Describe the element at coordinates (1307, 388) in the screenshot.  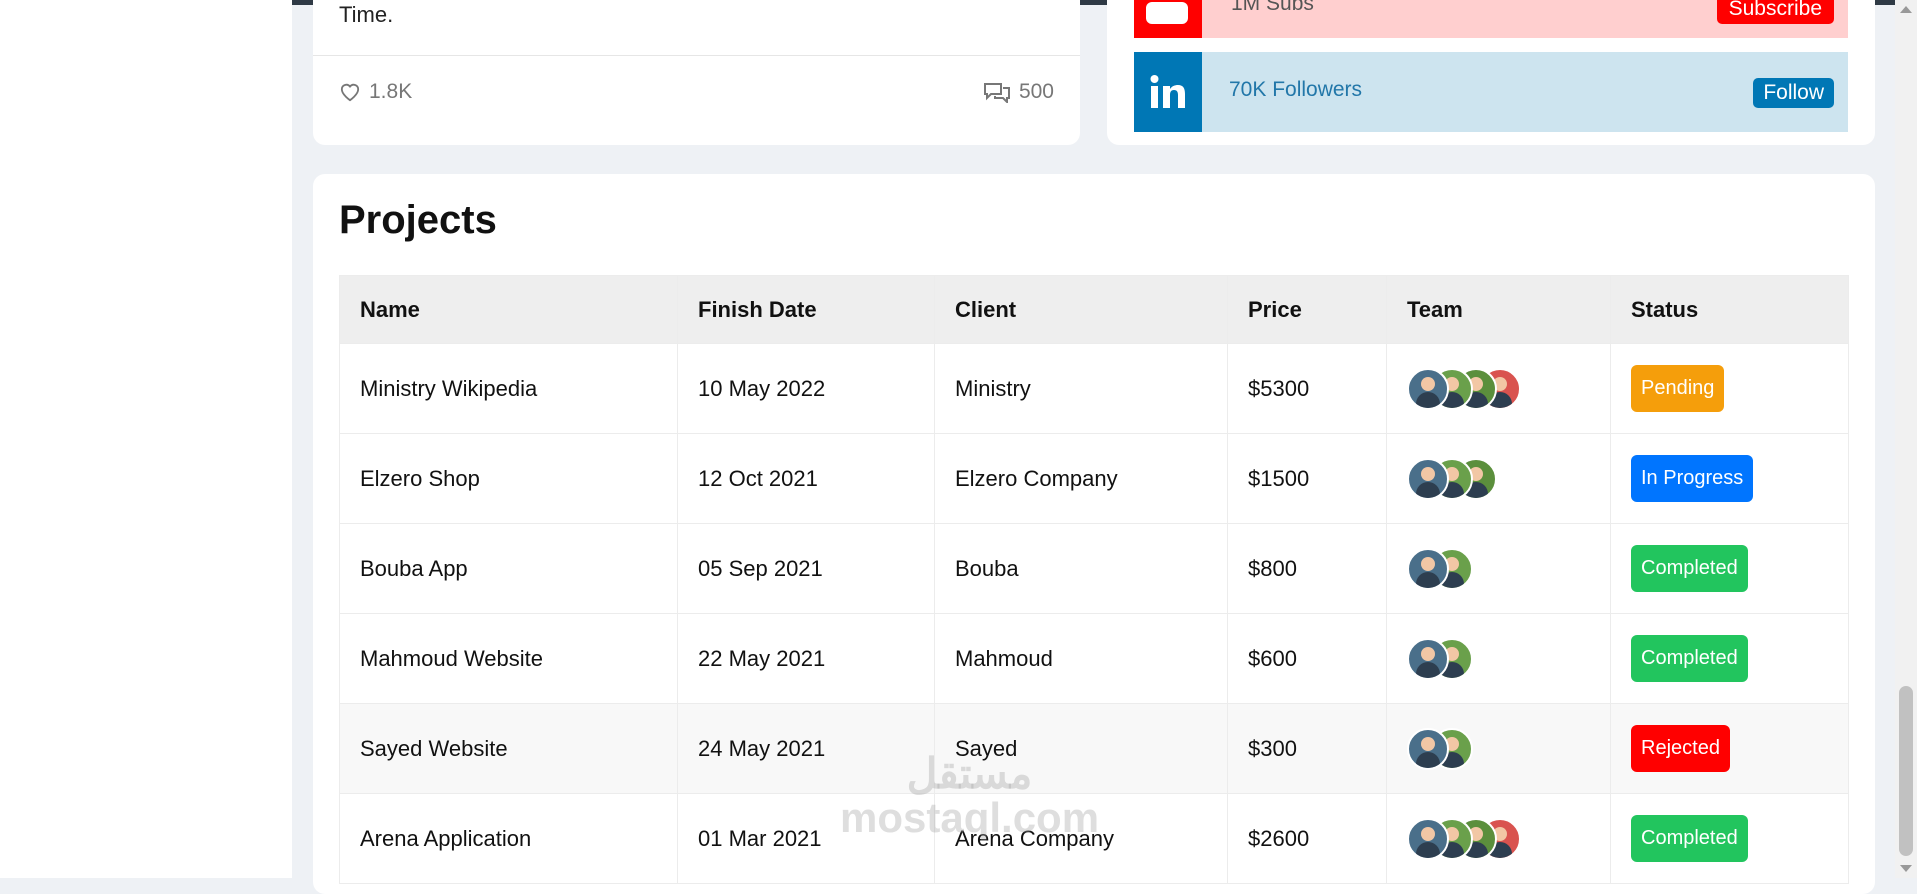
I see `cell-price: $5300` at that location.